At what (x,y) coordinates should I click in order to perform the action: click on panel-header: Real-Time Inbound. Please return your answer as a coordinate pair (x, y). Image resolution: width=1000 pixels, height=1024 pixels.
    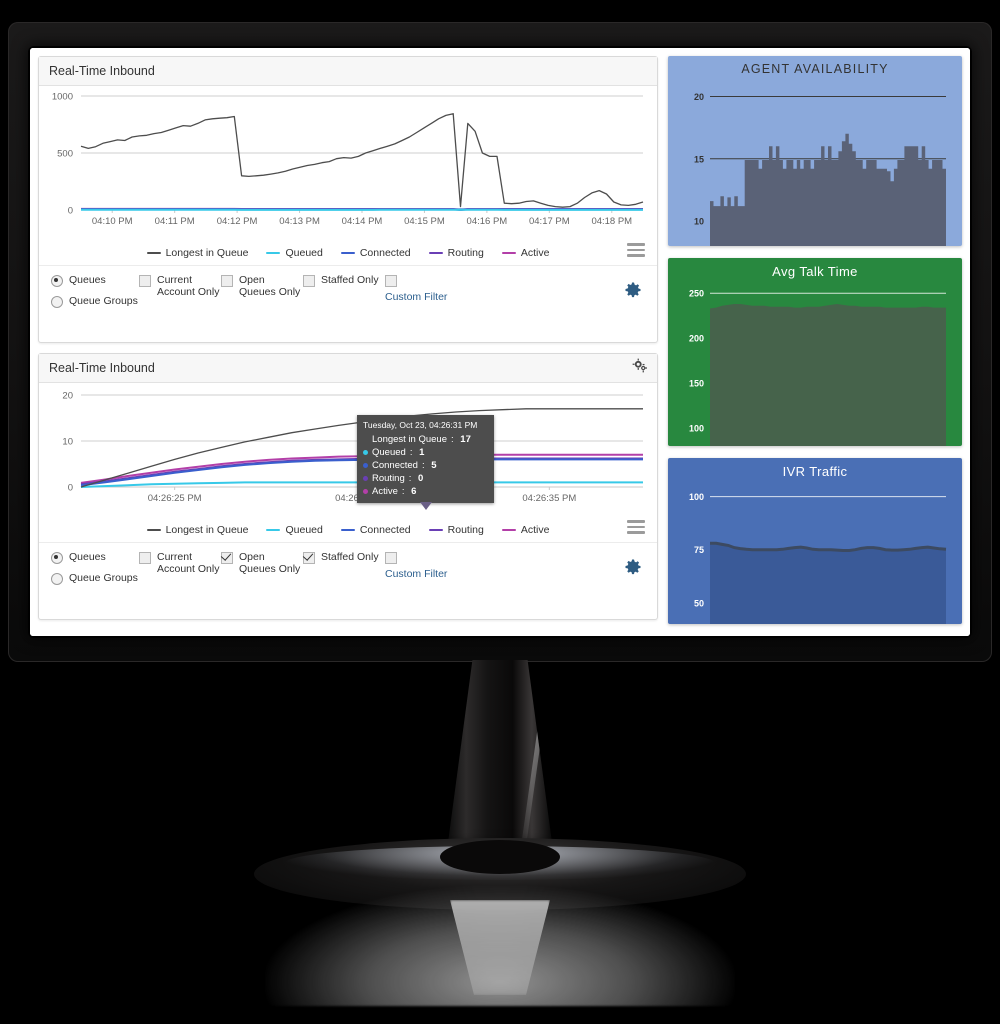
    Looking at the image, I should click on (348, 368).